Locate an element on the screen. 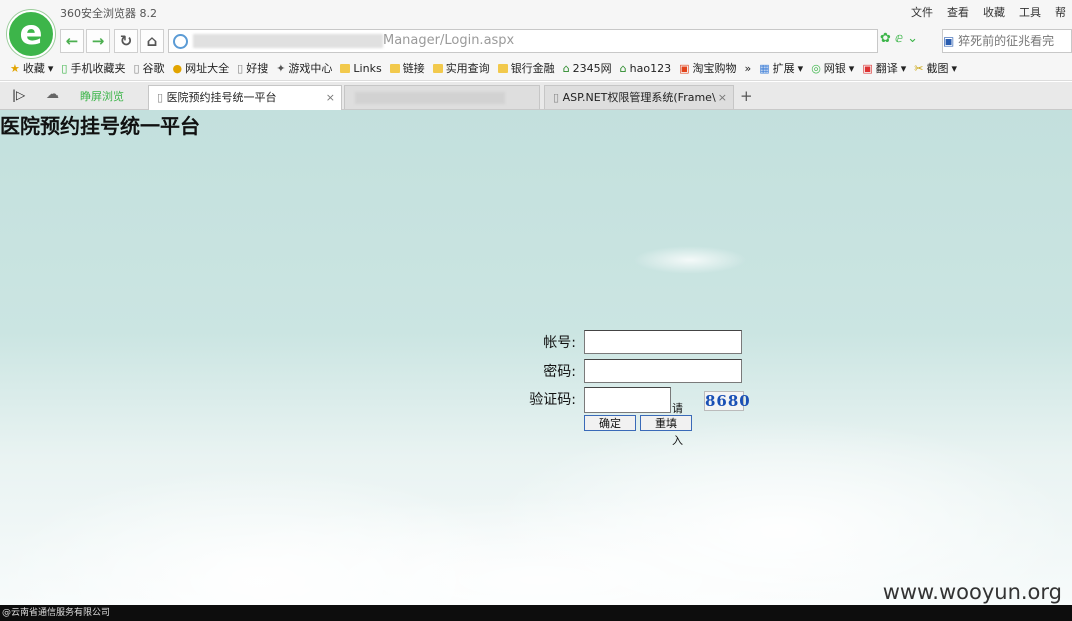  bookmark-2345: ⌂ 2345网 is located at coordinates (587, 68).